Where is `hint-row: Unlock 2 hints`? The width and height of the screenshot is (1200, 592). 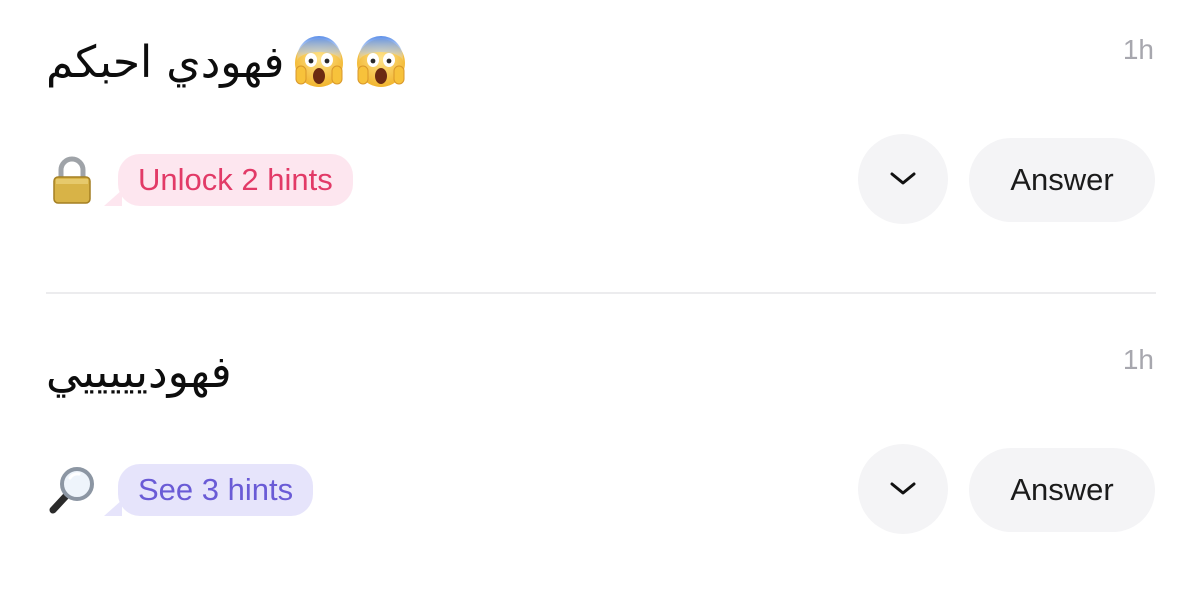
hint-row: Unlock 2 hints is located at coordinates (199, 180).